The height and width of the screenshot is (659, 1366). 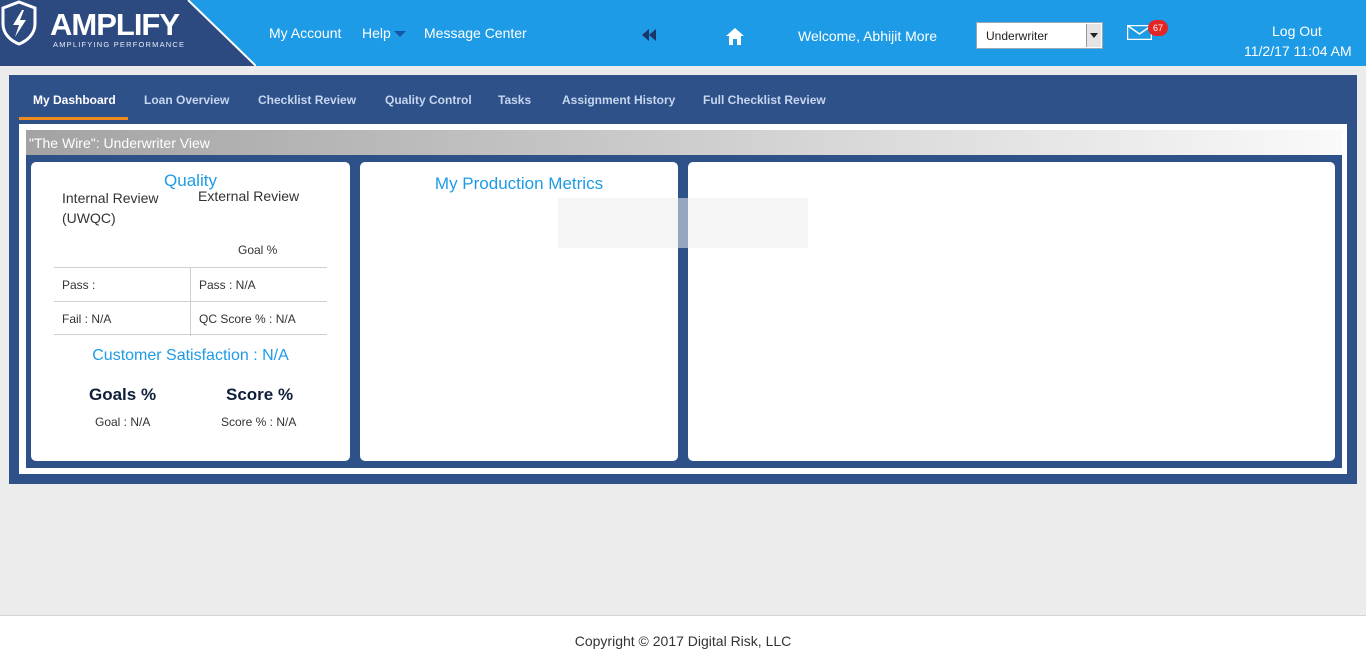 What do you see at coordinates (683, 223) in the screenshot?
I see `loading-overlay` at bounding box center [683, 223].